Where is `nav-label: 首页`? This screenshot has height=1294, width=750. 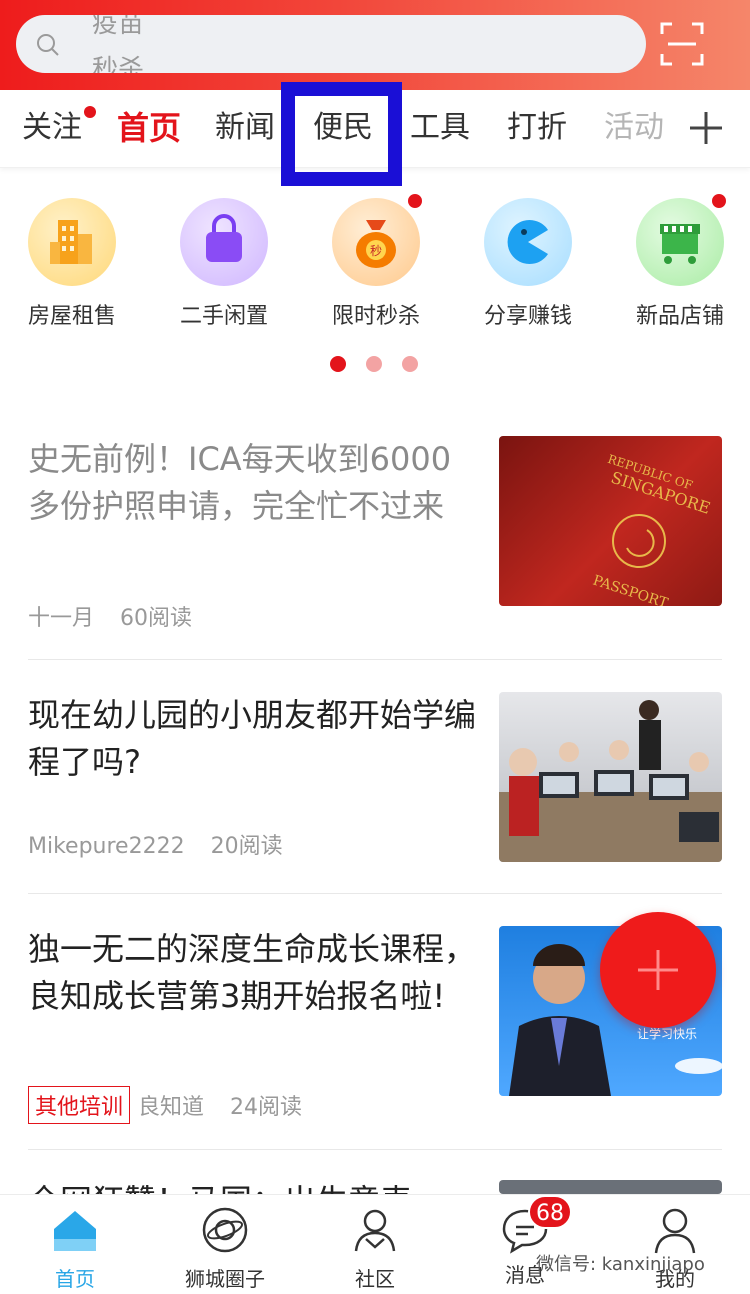 nav-label: 首页 is located at coordinates (75, 1279).